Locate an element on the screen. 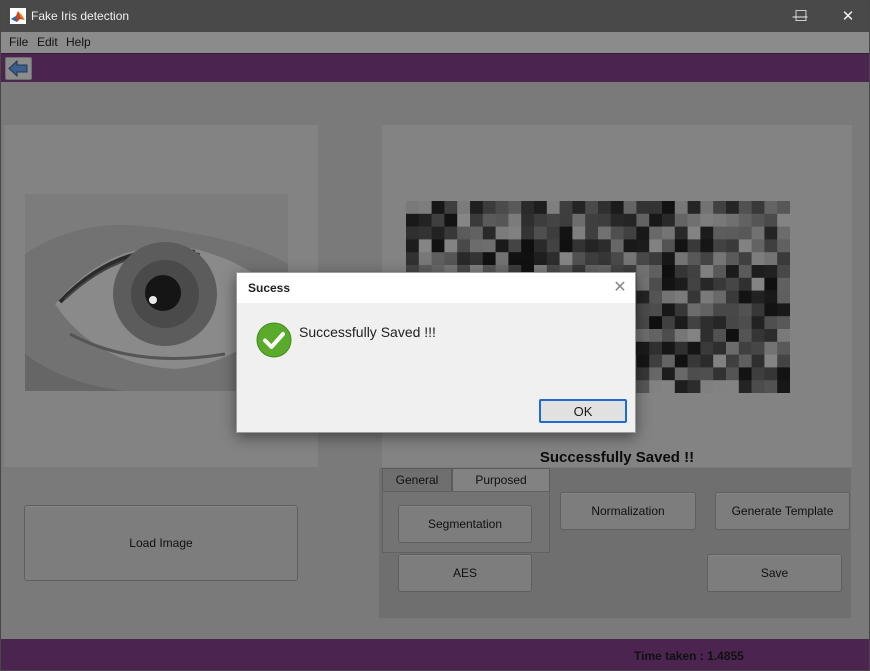 Image resolution: width=870 pixels, height=671 pixels. load-image-label: Load Image is located at coordinates (161, 543).